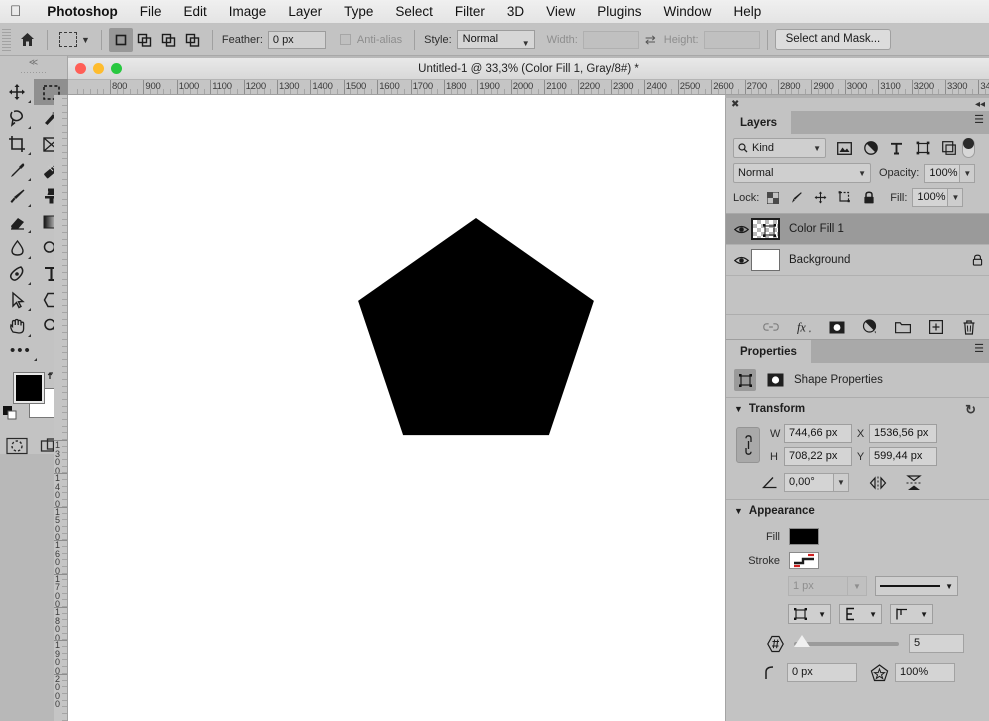 The height and width of the screenshot is (721, 989). Describe the element at coordinates (968, 173) in the screenshot. I see `opacity-stepper: ▼` at that location.